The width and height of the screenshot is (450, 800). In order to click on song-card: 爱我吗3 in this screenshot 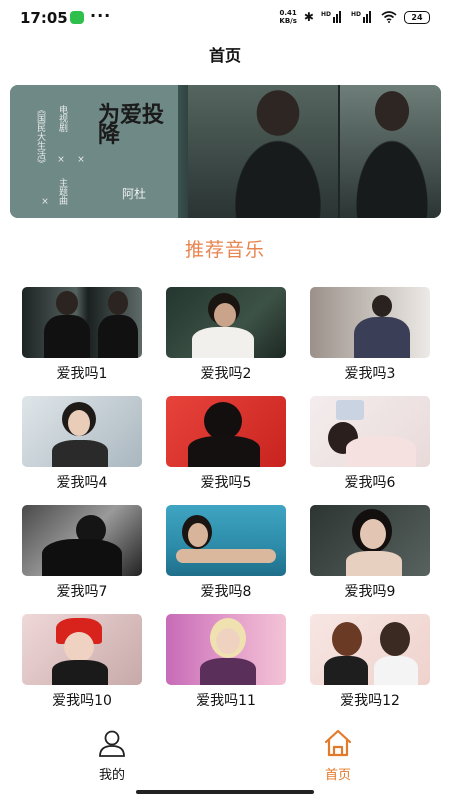, I will do `click(370, 335)`.